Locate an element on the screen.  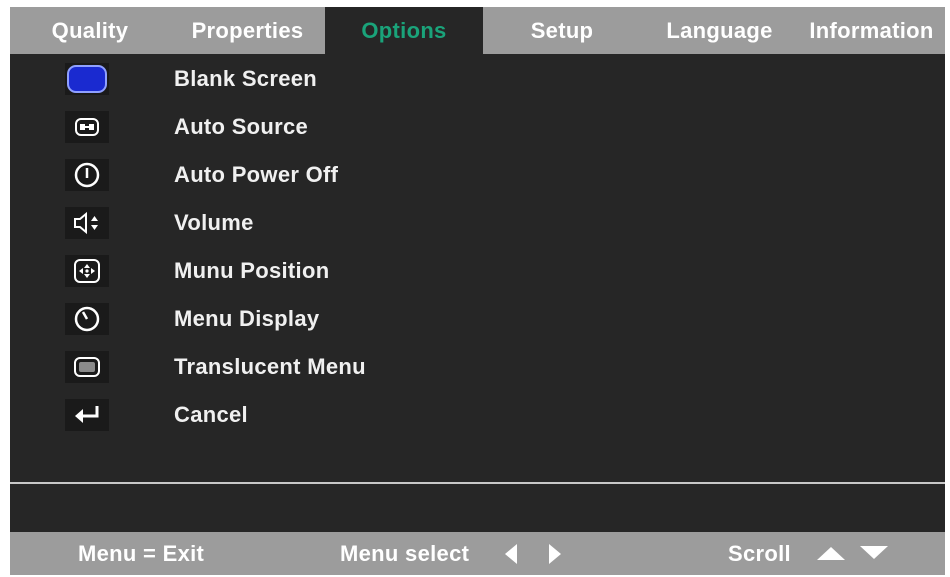
tab-quality: Quality is located at coordinates (90, 30).